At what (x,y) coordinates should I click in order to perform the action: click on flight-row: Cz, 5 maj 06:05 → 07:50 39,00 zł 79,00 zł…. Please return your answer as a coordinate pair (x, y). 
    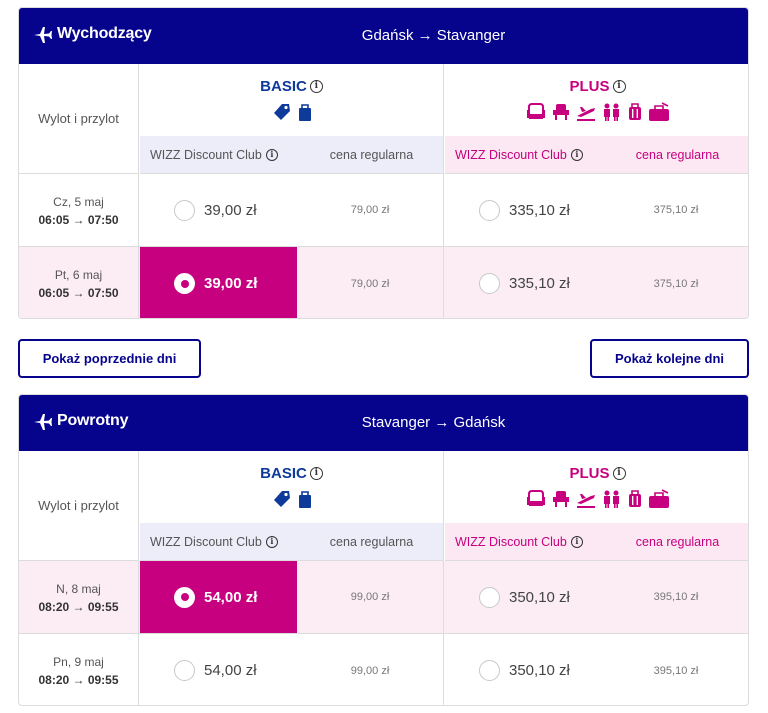
    Looking at the image, I should click on (383, 210).